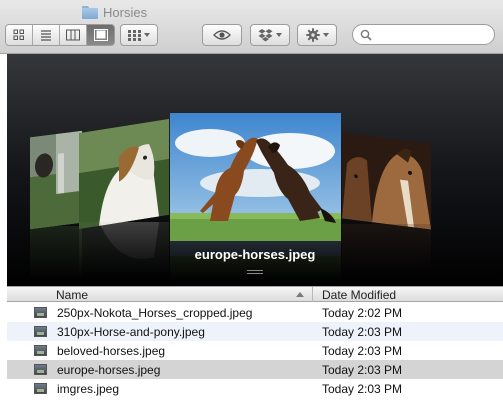 This screenshot has height=405, width=503. I want to click on resize-grip-icon, so click(255, 273).